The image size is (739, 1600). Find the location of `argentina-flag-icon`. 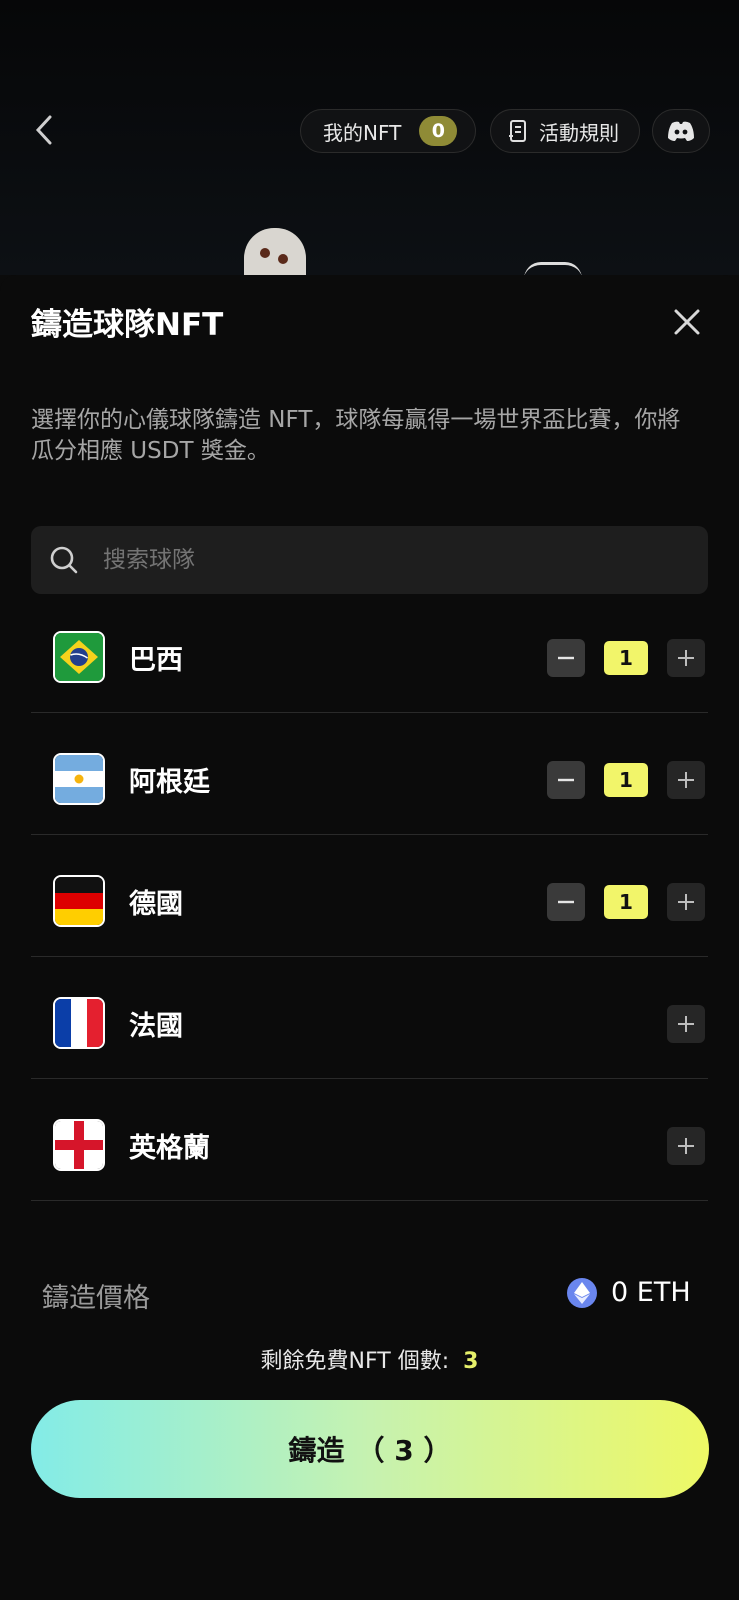

argentina-flag-icon is located at coordinates (79, 779).